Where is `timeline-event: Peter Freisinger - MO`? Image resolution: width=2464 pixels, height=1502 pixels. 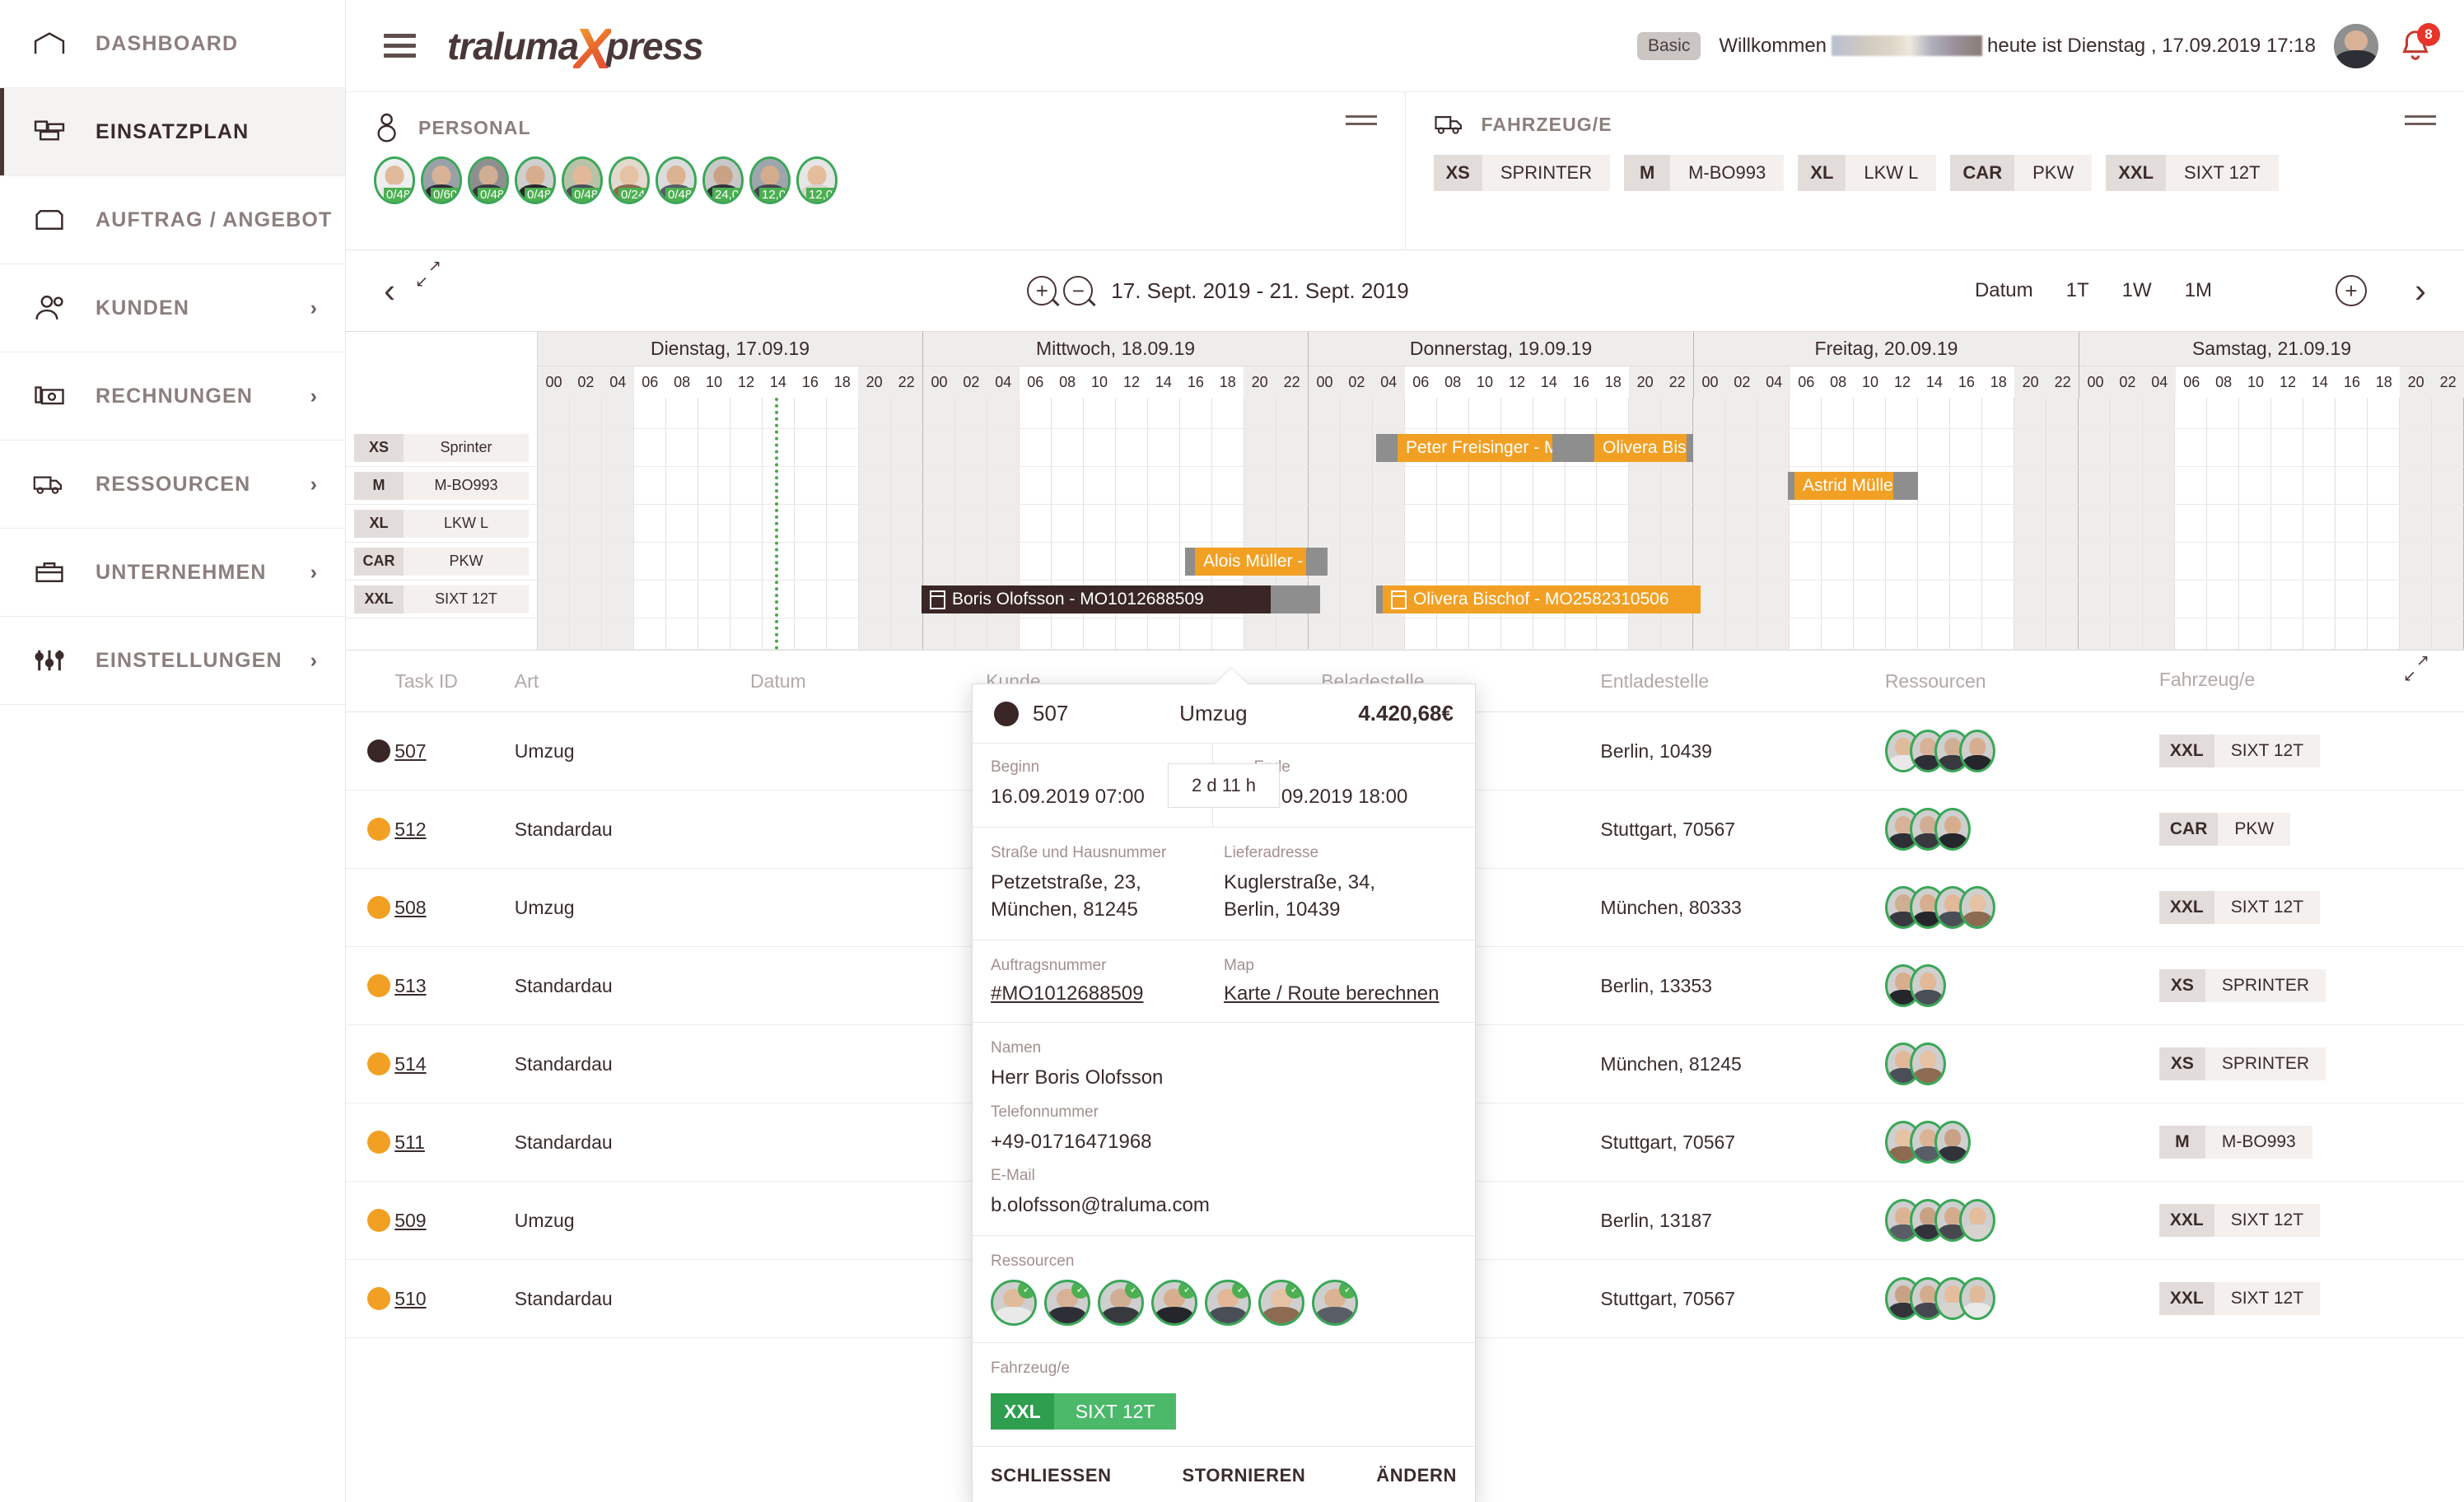
timeline-event: Peter Freisinger - MO is located at coordinates (1481, 448).